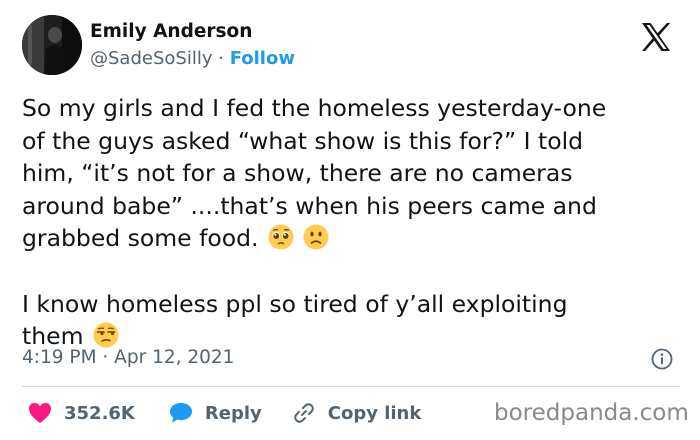  What do you see at coordinates (171, 31) in the screenshot?
I see `author-name: Emily Anderson` at bounding box center [171, 31].